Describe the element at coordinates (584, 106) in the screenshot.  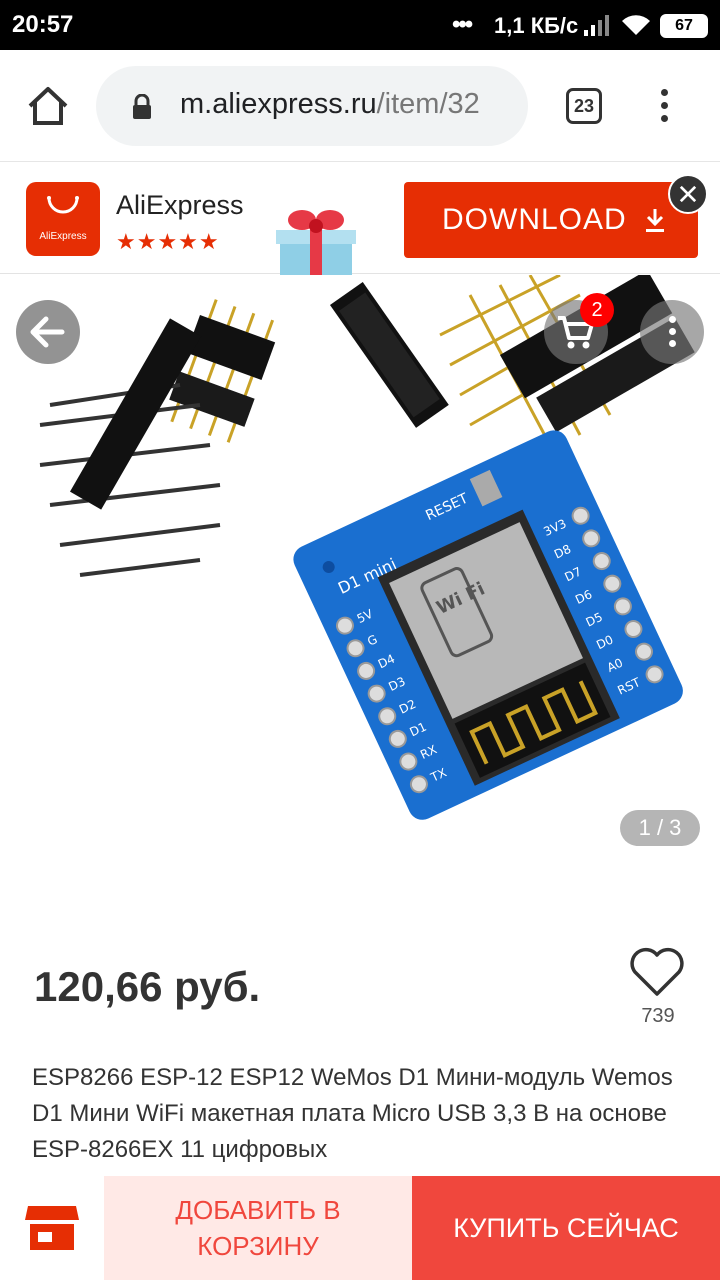
I see `tab-switcher-button: 23` at that location.